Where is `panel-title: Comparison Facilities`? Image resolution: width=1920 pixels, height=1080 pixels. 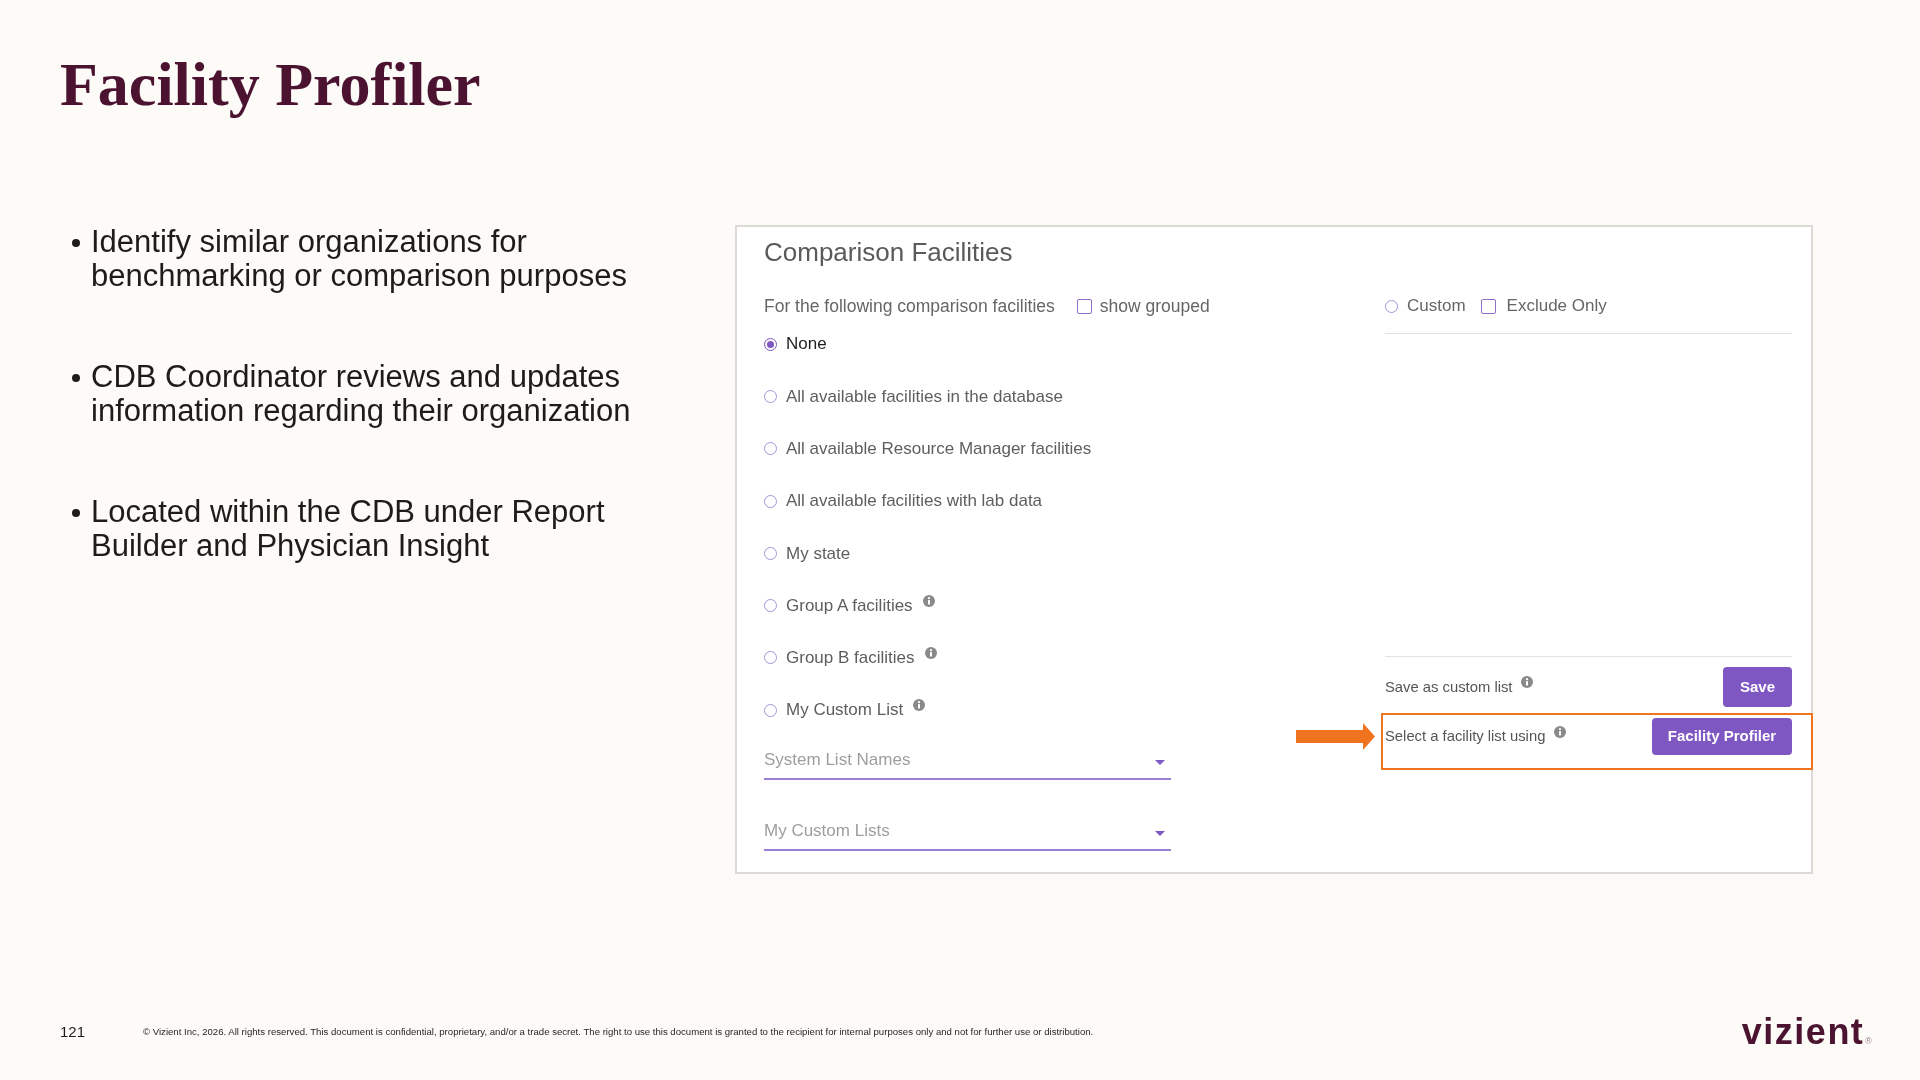 panel-title: Comparison Facilities is located at coordinates (888, 252).